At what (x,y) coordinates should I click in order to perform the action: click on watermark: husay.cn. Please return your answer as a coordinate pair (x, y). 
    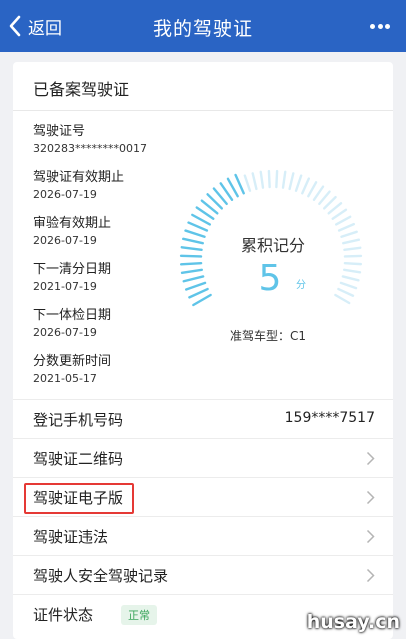
    Looking at the image, I should click on (353, 622).